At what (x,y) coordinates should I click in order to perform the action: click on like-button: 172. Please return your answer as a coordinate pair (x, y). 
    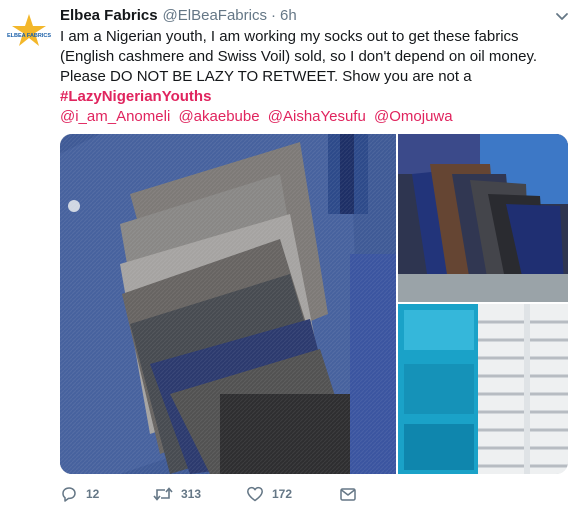
    Looking at the image, I should click on (292, 494).